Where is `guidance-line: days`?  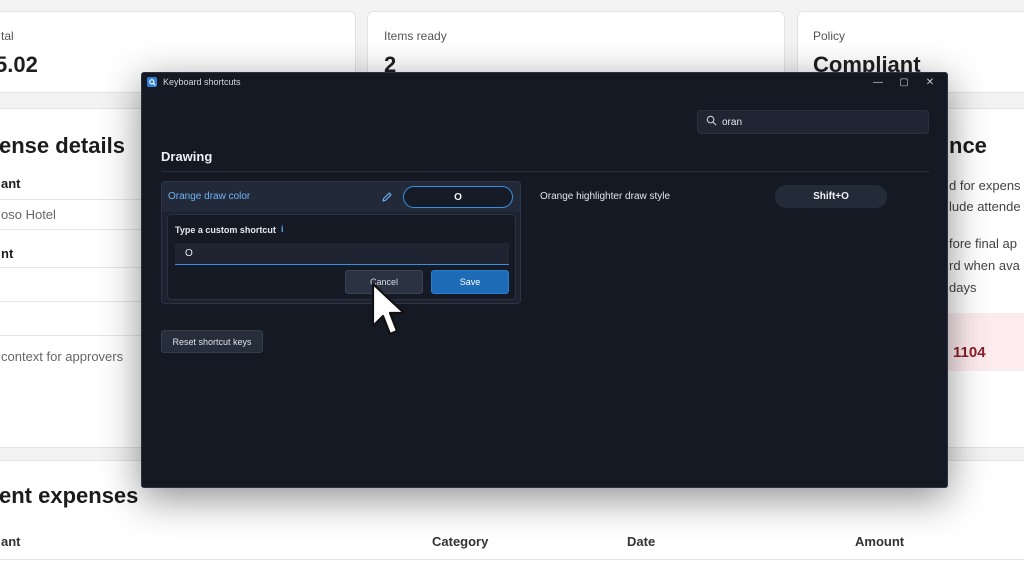 guidance-line: days is located at coordinates (963, 287).